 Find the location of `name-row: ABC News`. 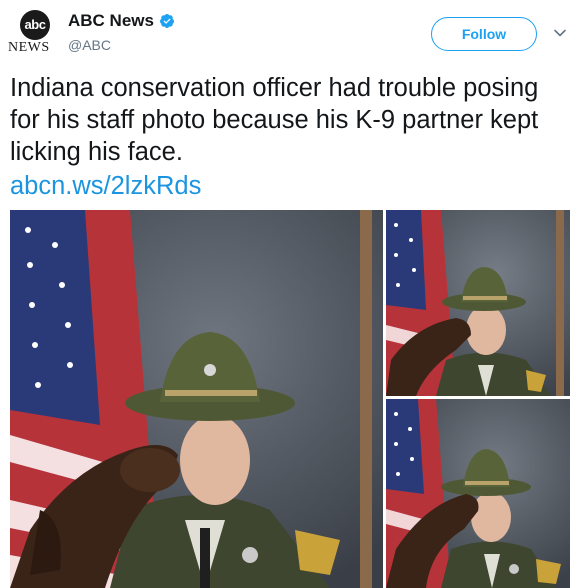

name-row: ABC News is located at coordinates (121, 21).